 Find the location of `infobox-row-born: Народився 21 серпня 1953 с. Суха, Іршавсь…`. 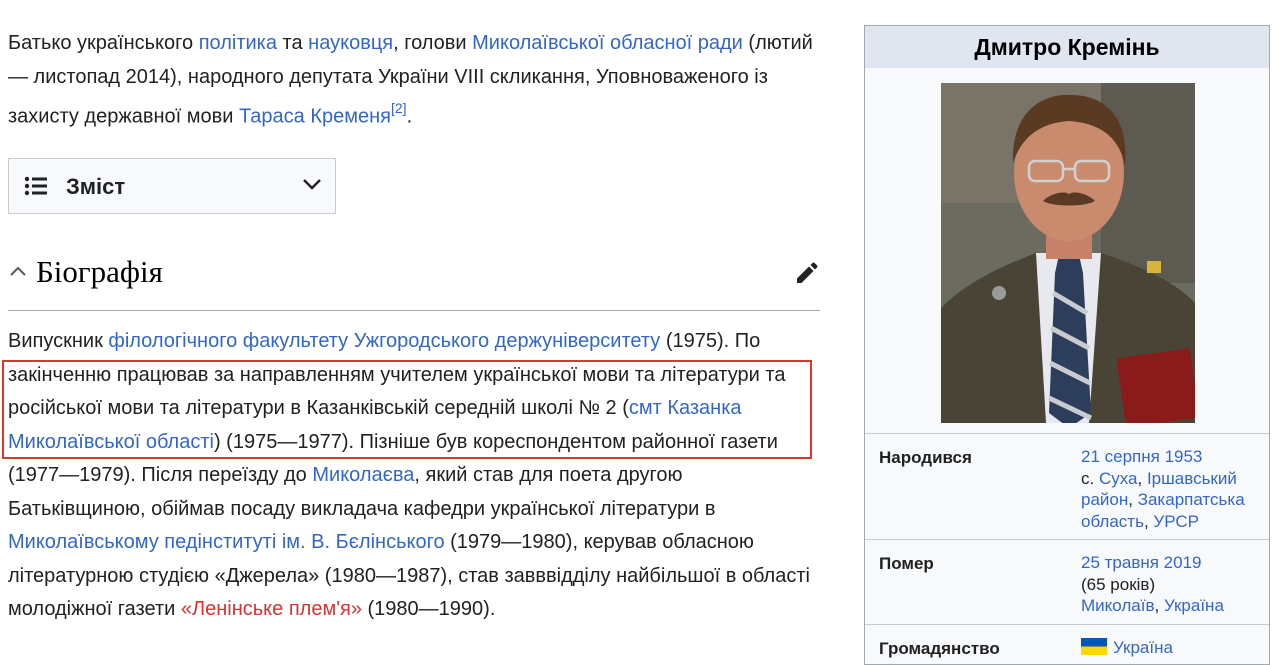

infobox-row-born: Народився 21 серпня 1953 с. Суха, Іршавсь… is located at coordinates (1067, 486).